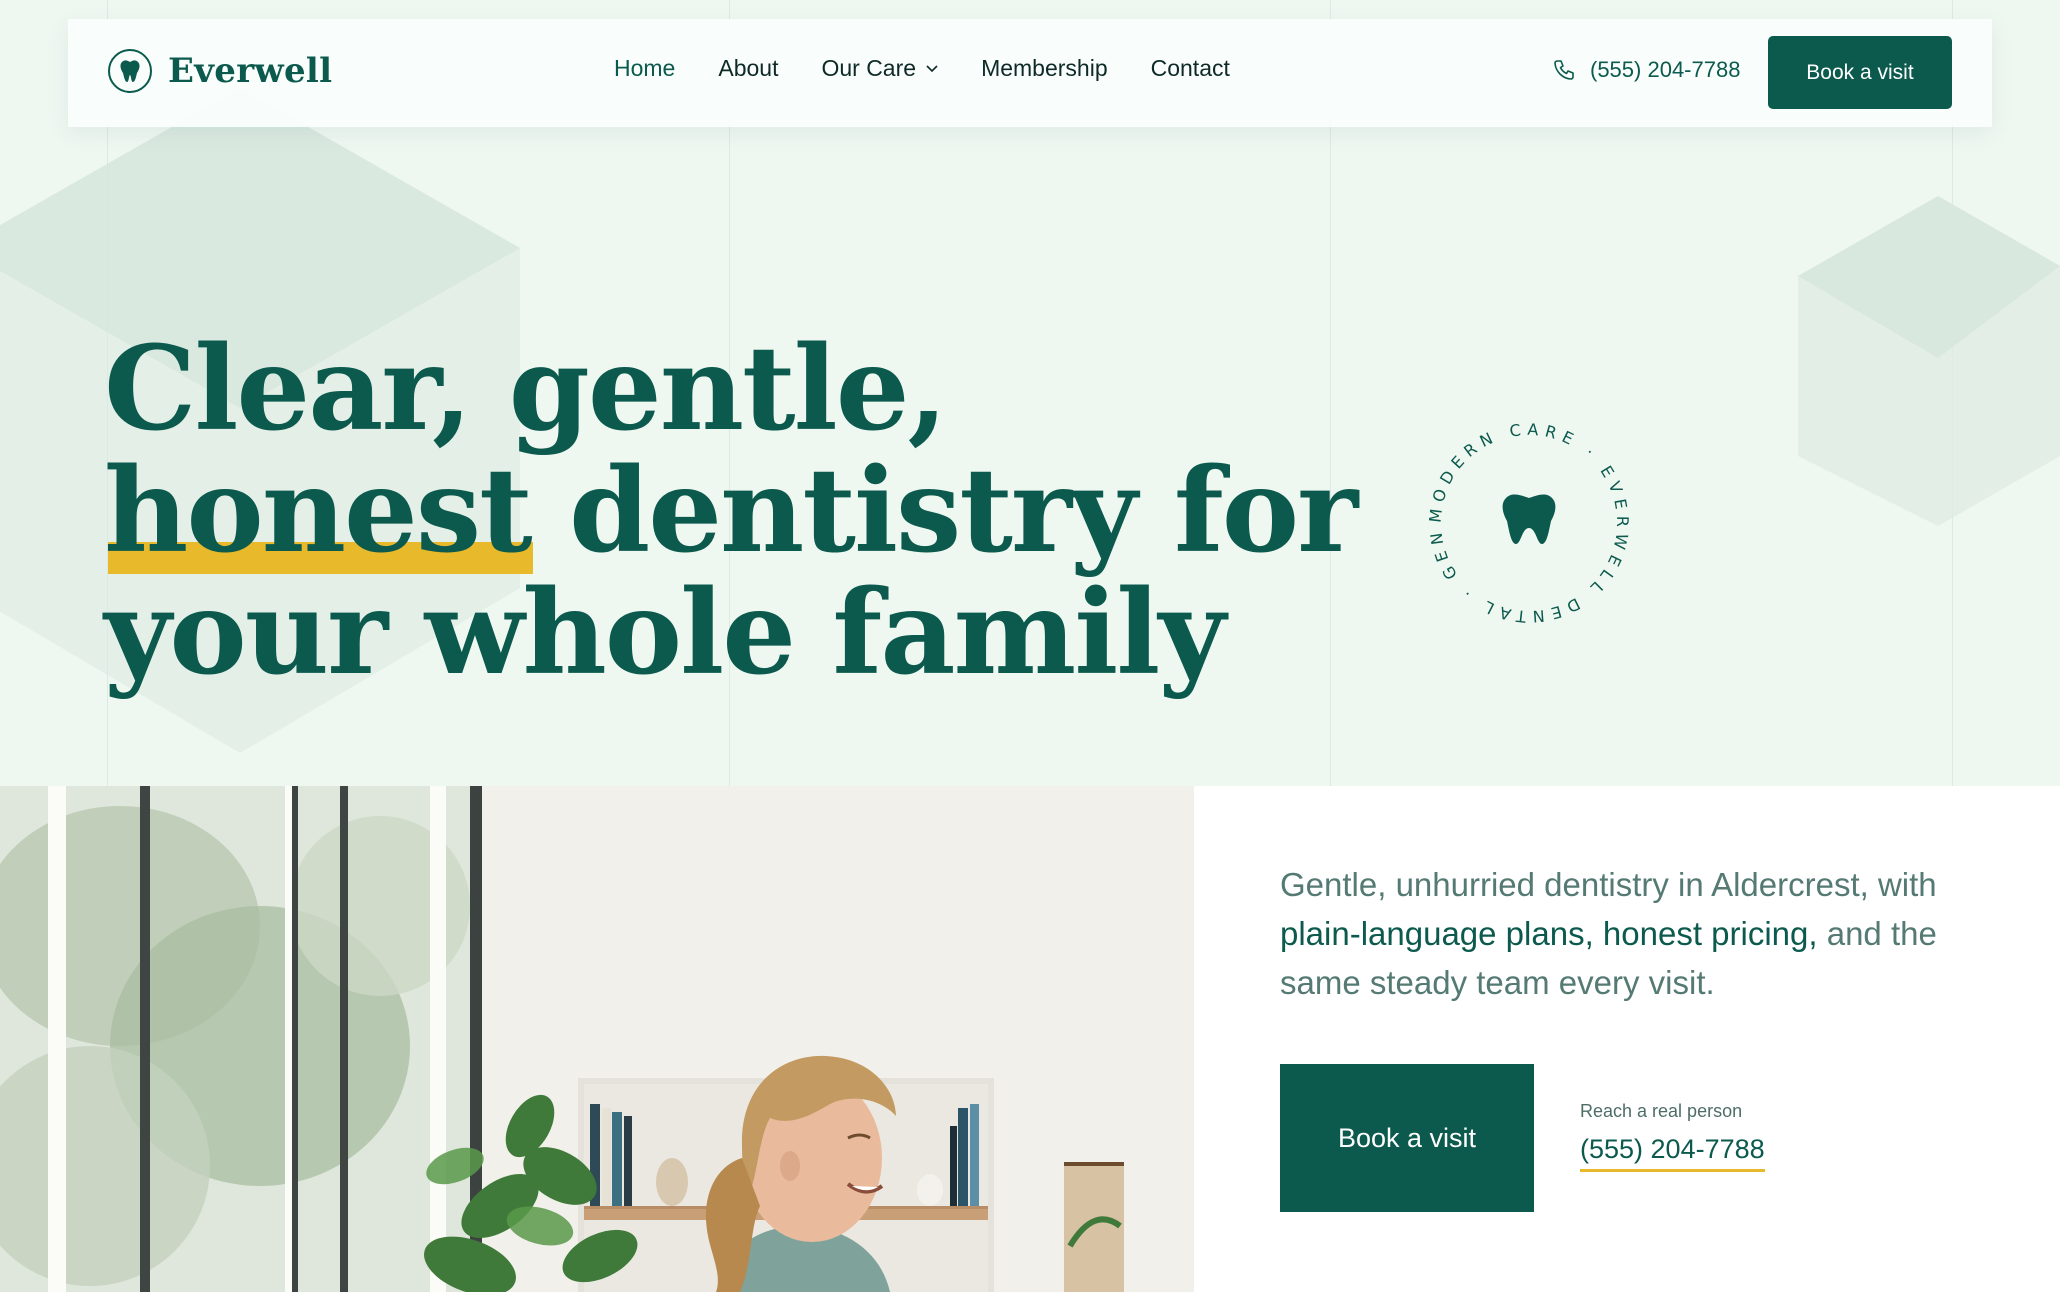  I want to click on logo: Everwell, so click(220, 71).